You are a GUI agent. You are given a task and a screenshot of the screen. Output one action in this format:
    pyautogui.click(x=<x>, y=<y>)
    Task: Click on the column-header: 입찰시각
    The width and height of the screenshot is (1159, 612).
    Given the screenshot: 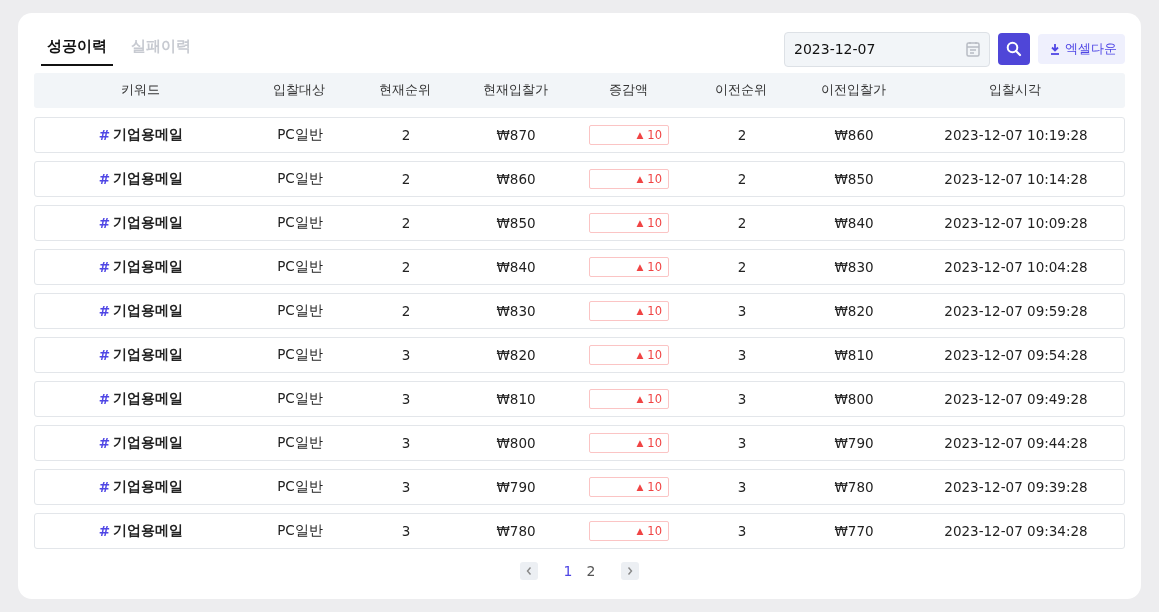 What is the action you would take?
    pyautogui.click(x=1015, y=90)
    